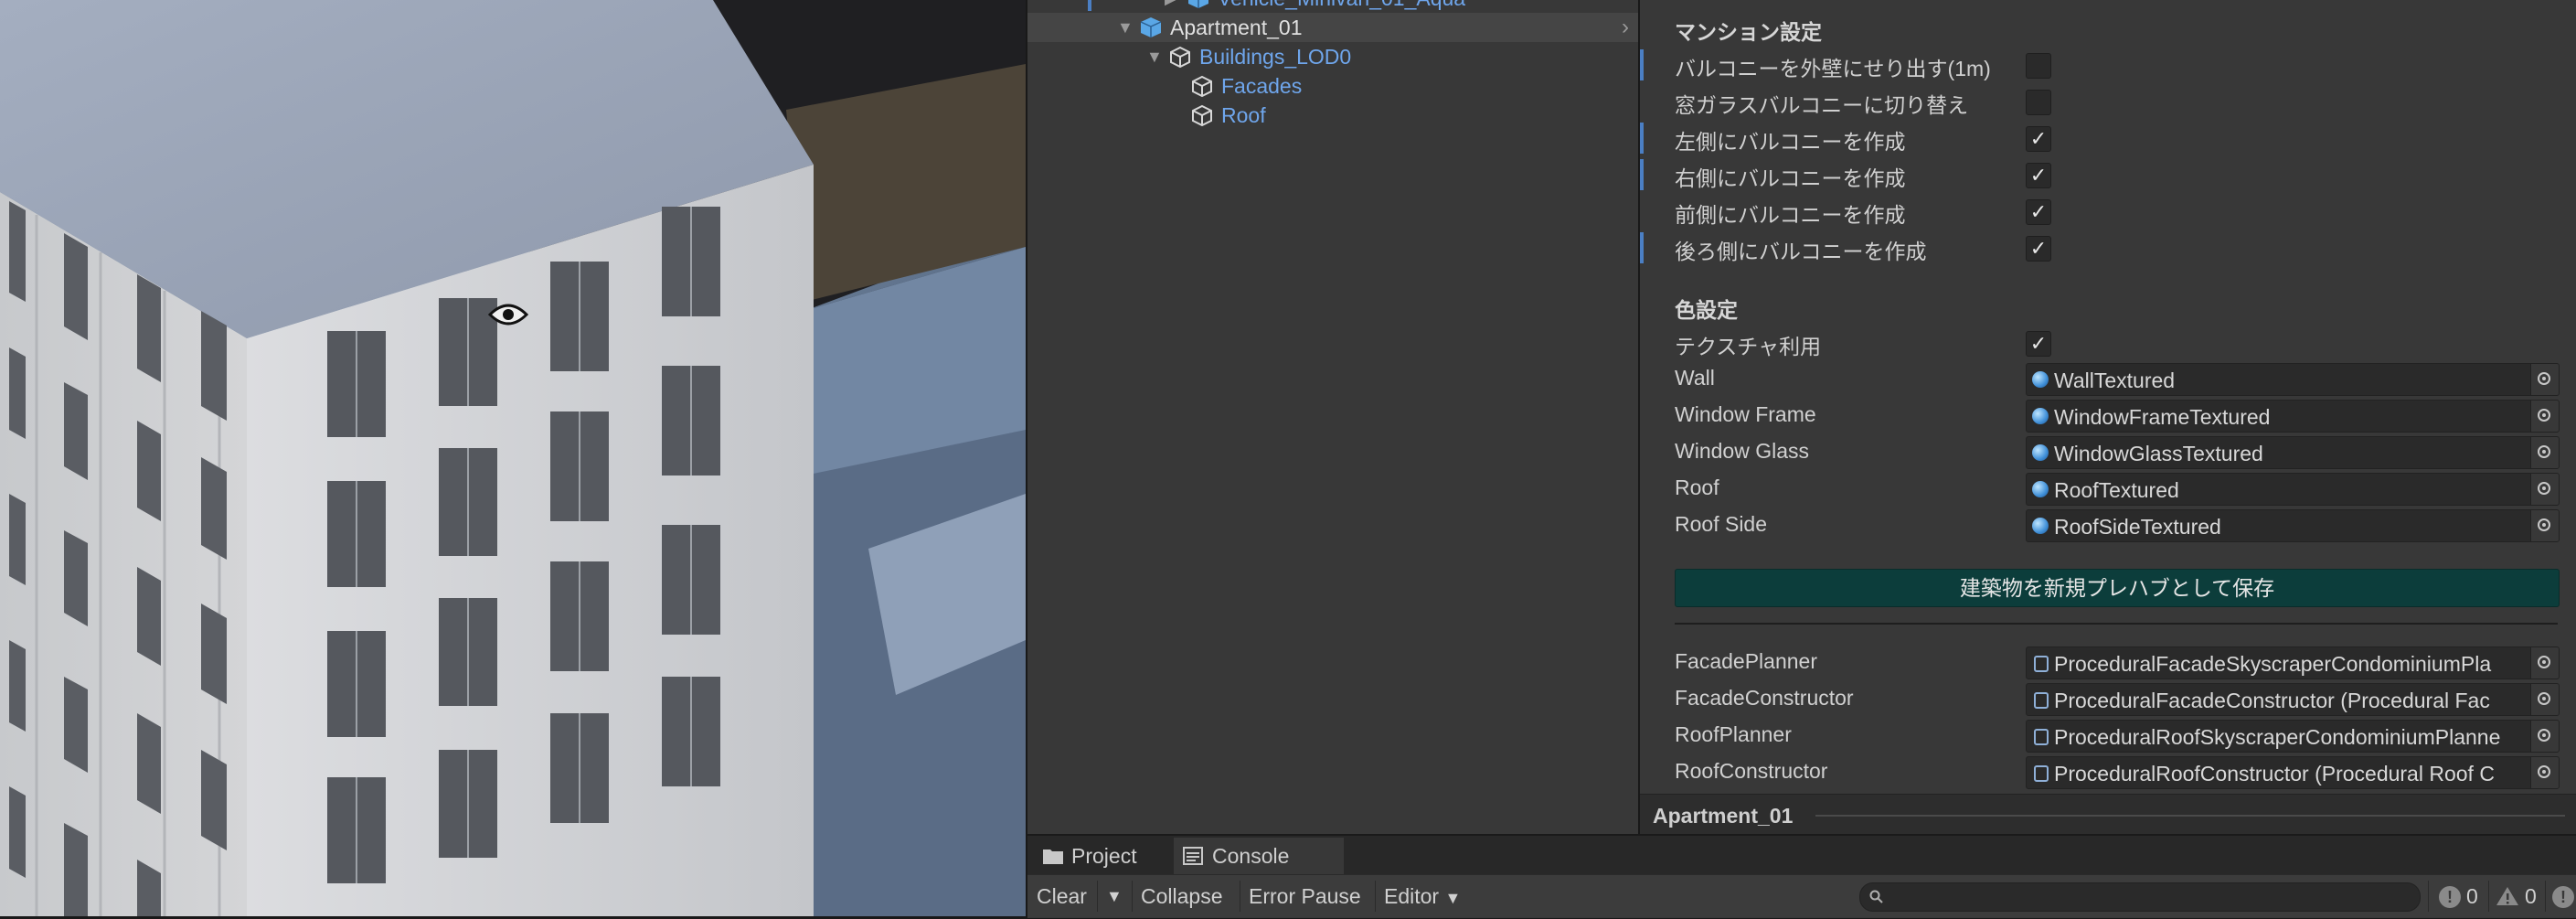 The image size is (2576, 919). Describe the element at coordinates (1236, 27) in the screenshot. I see `hierarchy-item-label: Apartment_01` at that location.